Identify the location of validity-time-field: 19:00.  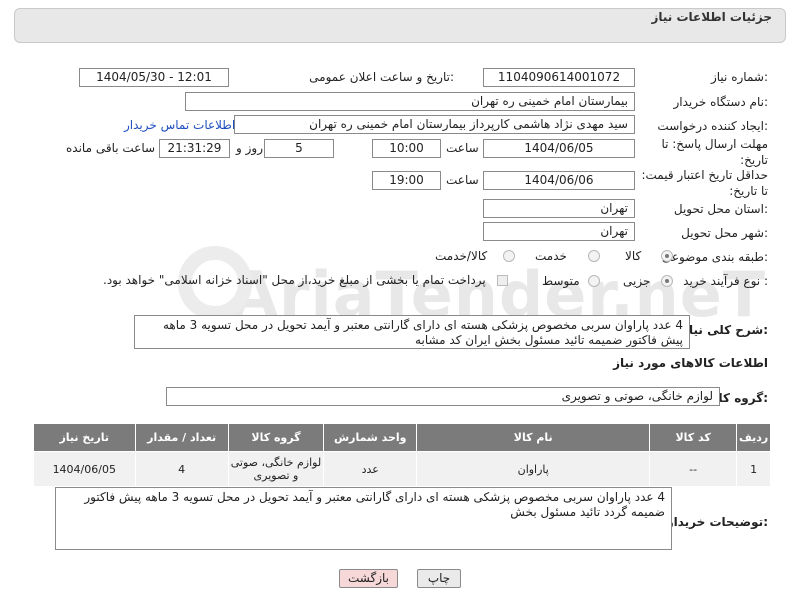
(406, 180).